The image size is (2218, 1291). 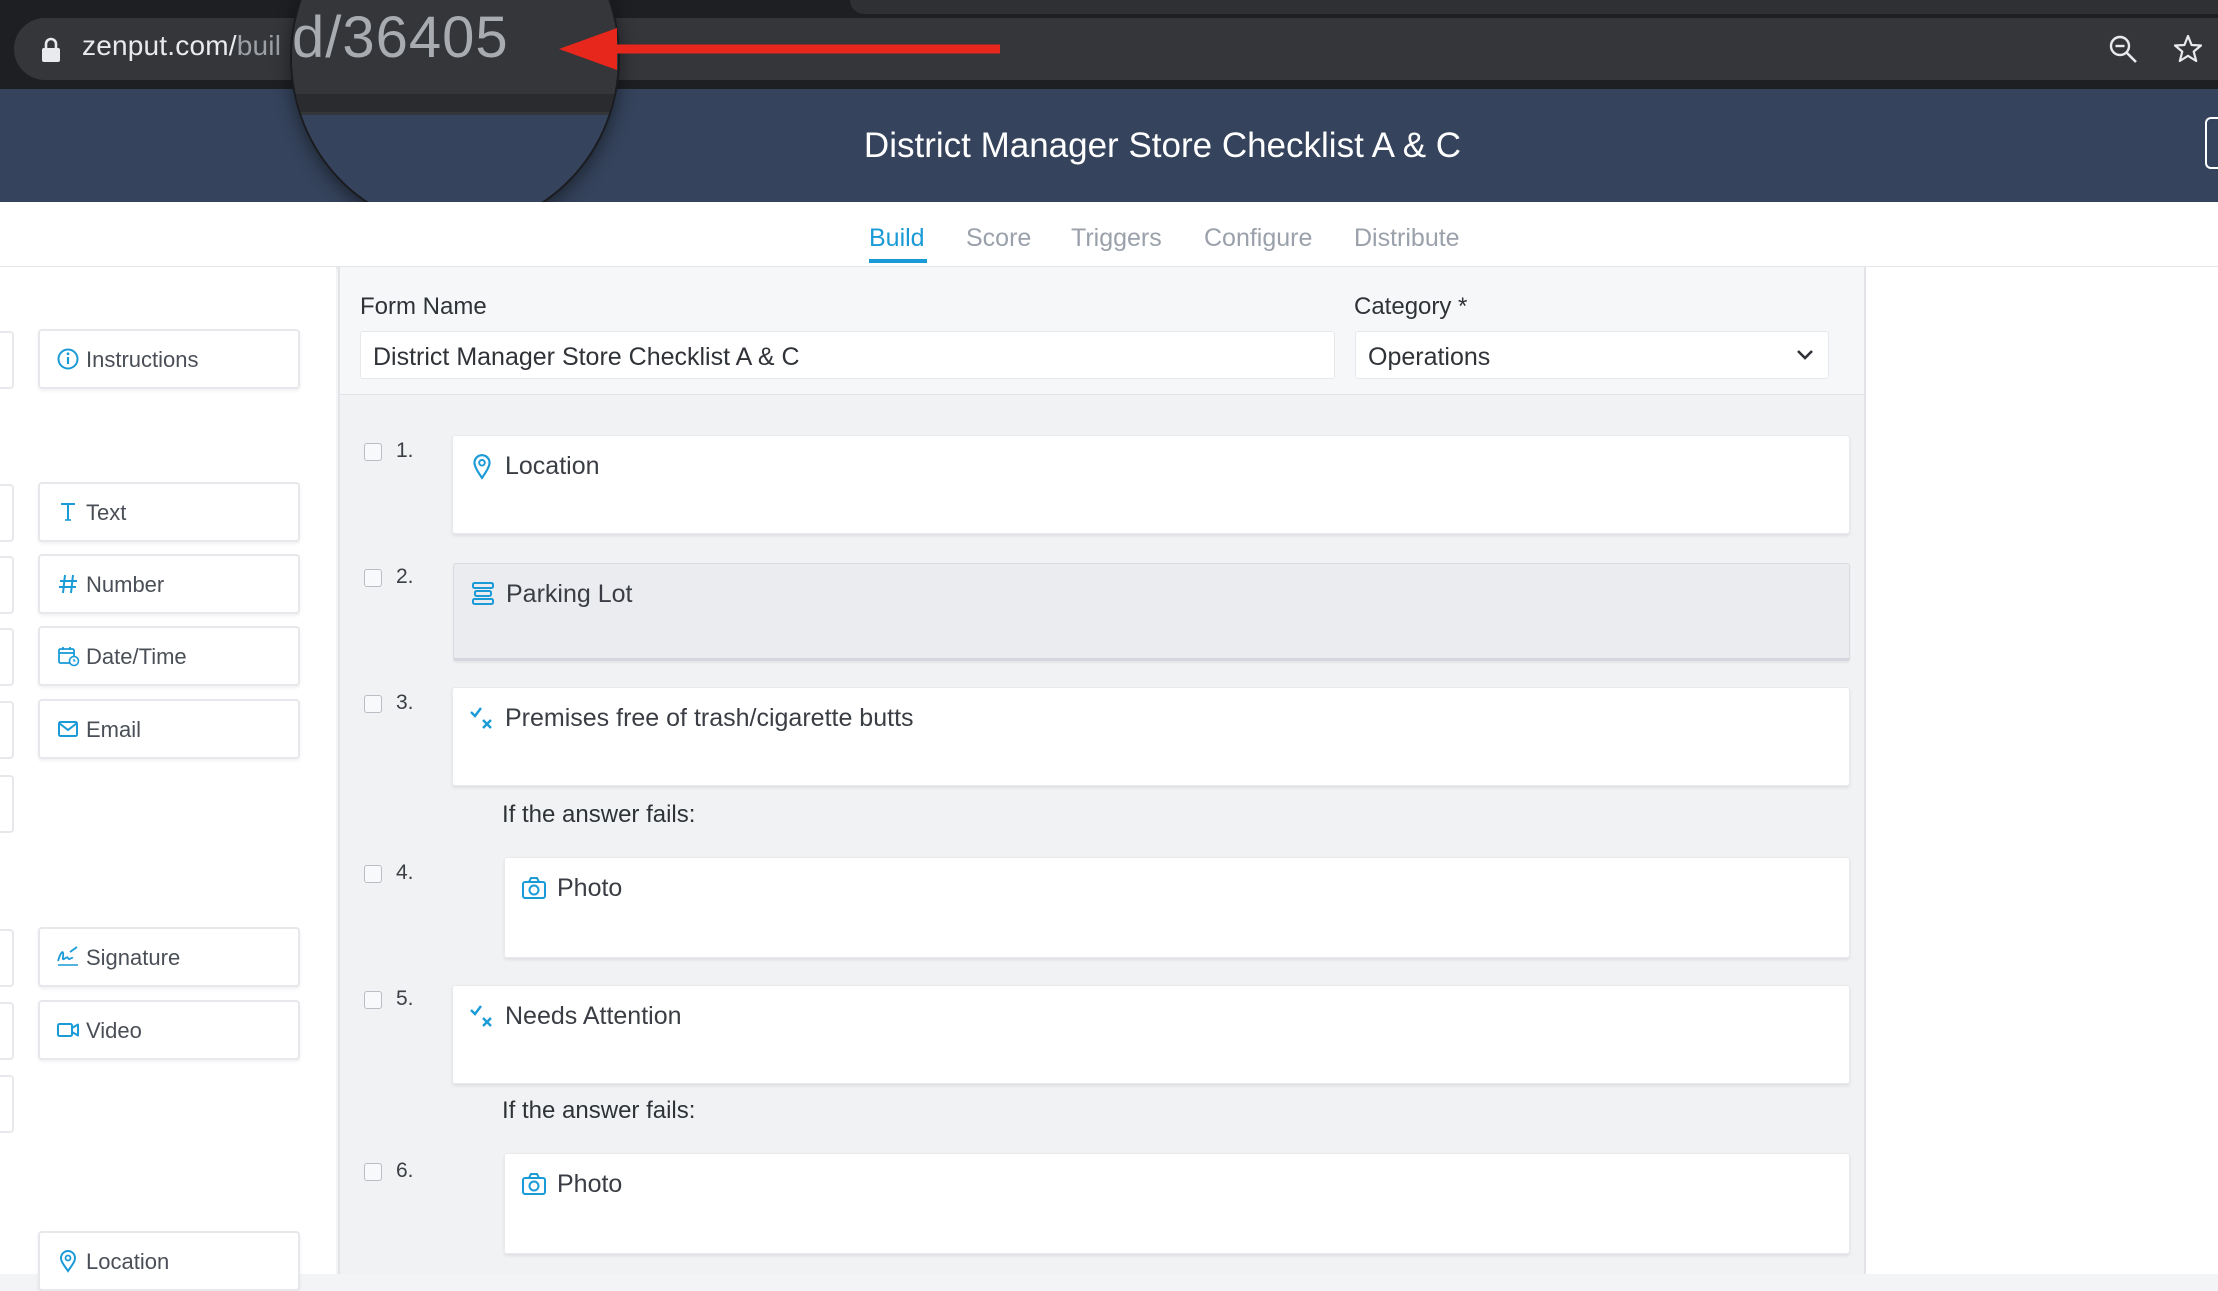 I want to click on question-number: 2., so click(x=405, y=576).